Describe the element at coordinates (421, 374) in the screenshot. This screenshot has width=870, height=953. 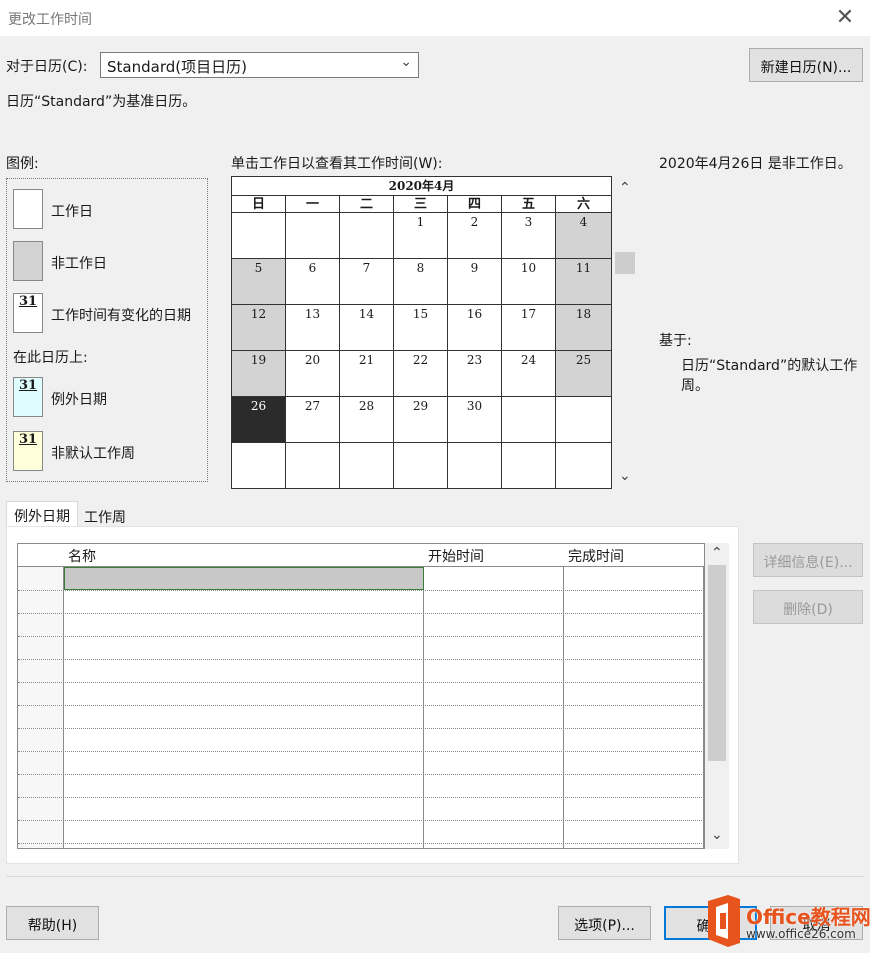
I see `calendar-day: 22` at that location.